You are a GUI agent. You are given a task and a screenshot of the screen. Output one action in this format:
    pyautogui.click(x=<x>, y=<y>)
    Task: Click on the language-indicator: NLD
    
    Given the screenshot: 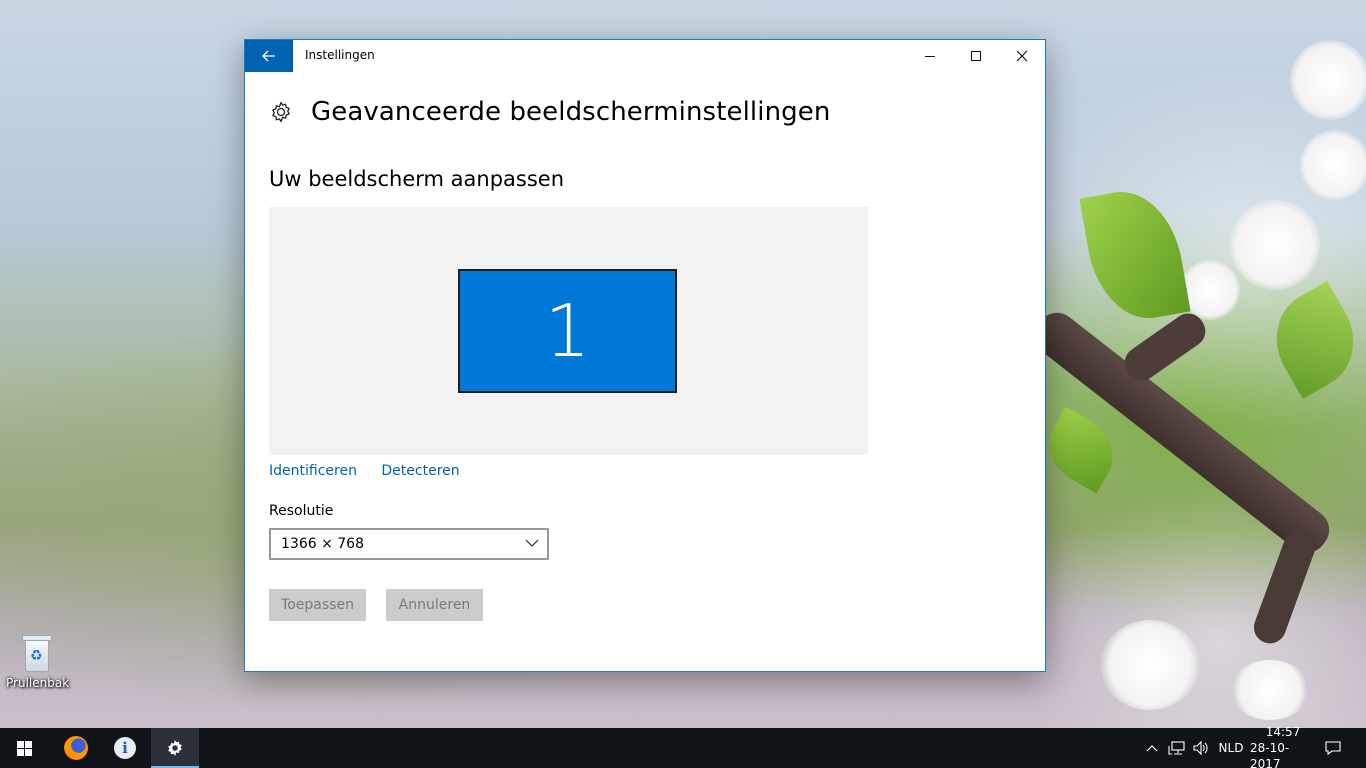 What is the action you would take?
    pyautogui.click(x=1231, y=748)
    